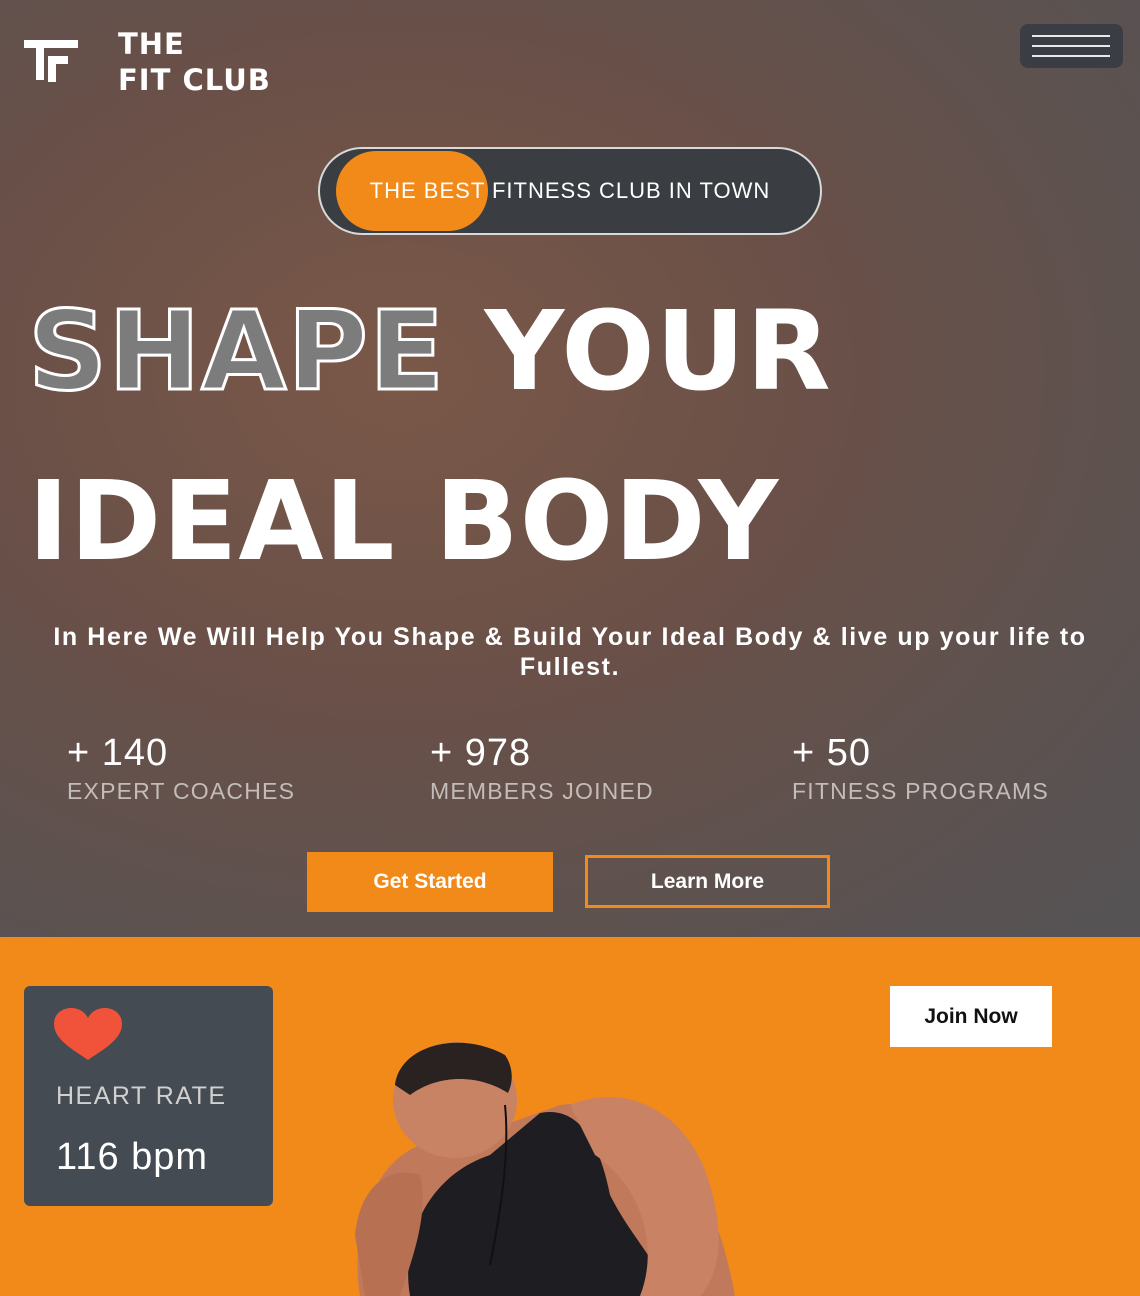 This screenshot has width=1140, height=1296. I want to click on headline-line-2: IDEAL BODY, so click(404, 521).